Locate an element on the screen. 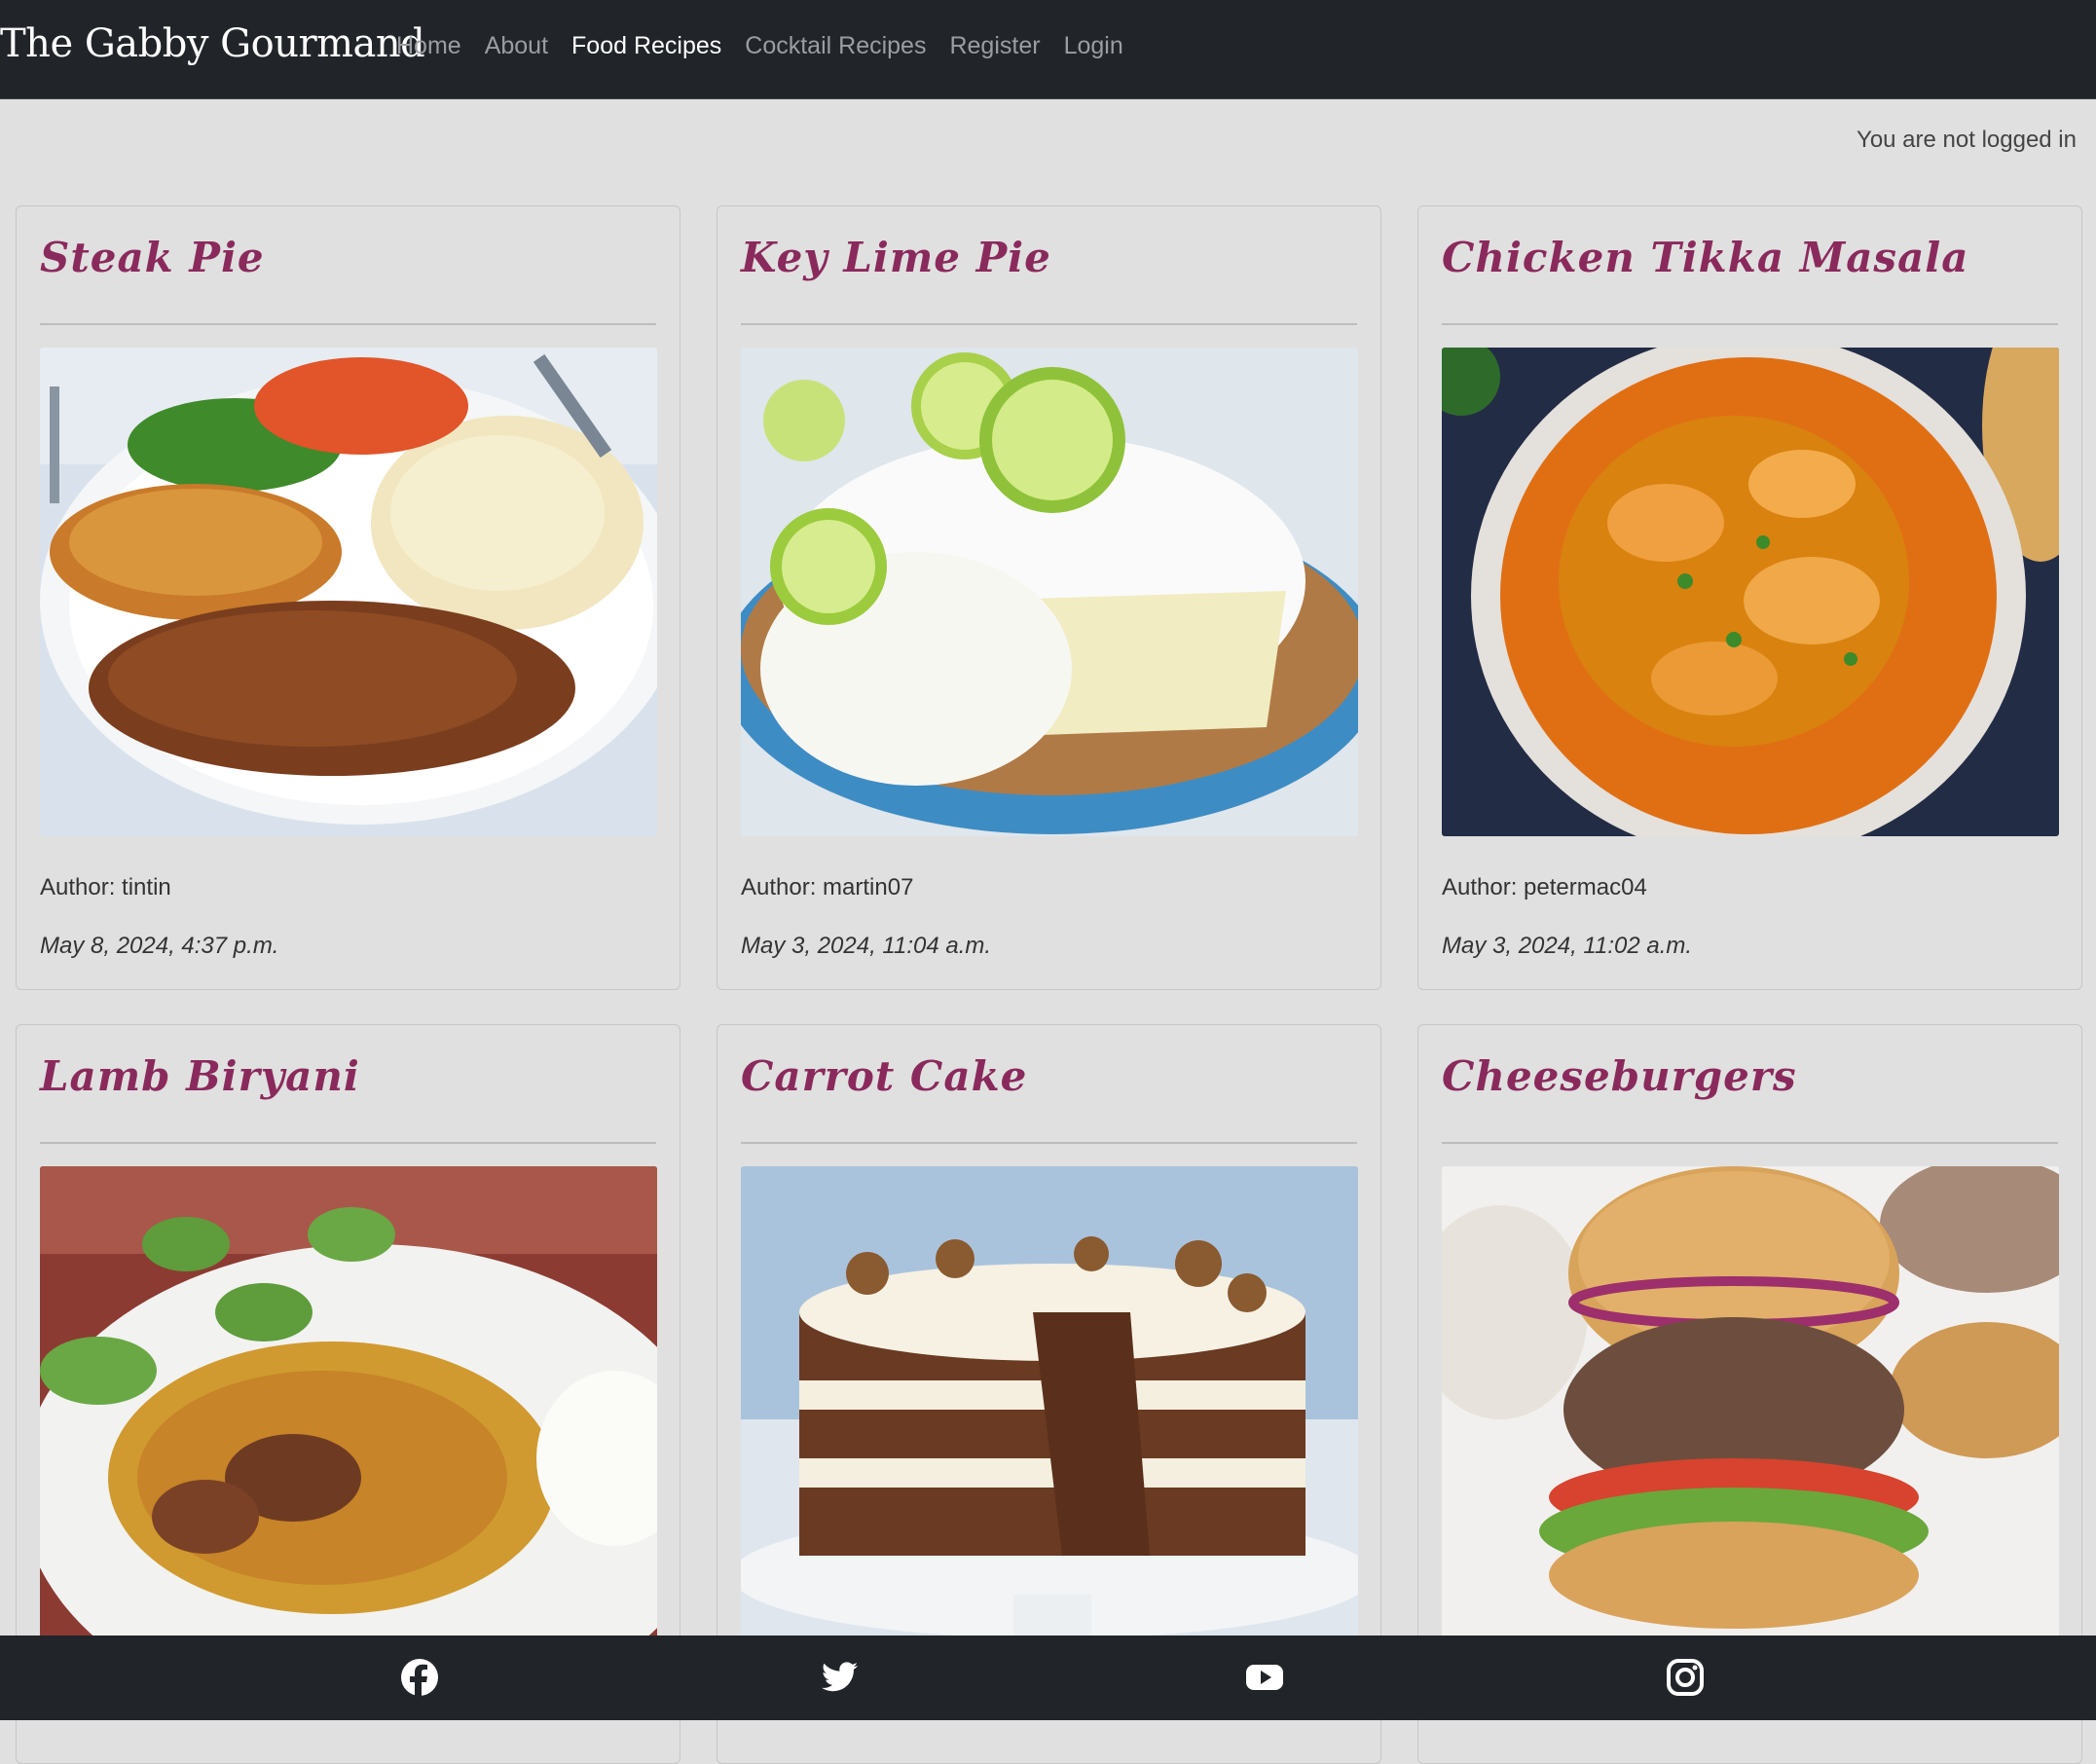 The image size is (2096, 1764). brand-logo: The Gabby Gourmand is located at coordinates (212, 43).